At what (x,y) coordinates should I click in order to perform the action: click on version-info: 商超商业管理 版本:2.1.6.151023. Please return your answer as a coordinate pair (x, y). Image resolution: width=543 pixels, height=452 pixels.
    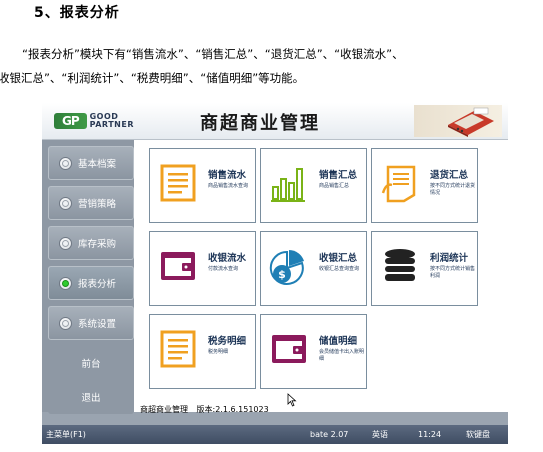
    Looking at the image, I should click on (207, 409).